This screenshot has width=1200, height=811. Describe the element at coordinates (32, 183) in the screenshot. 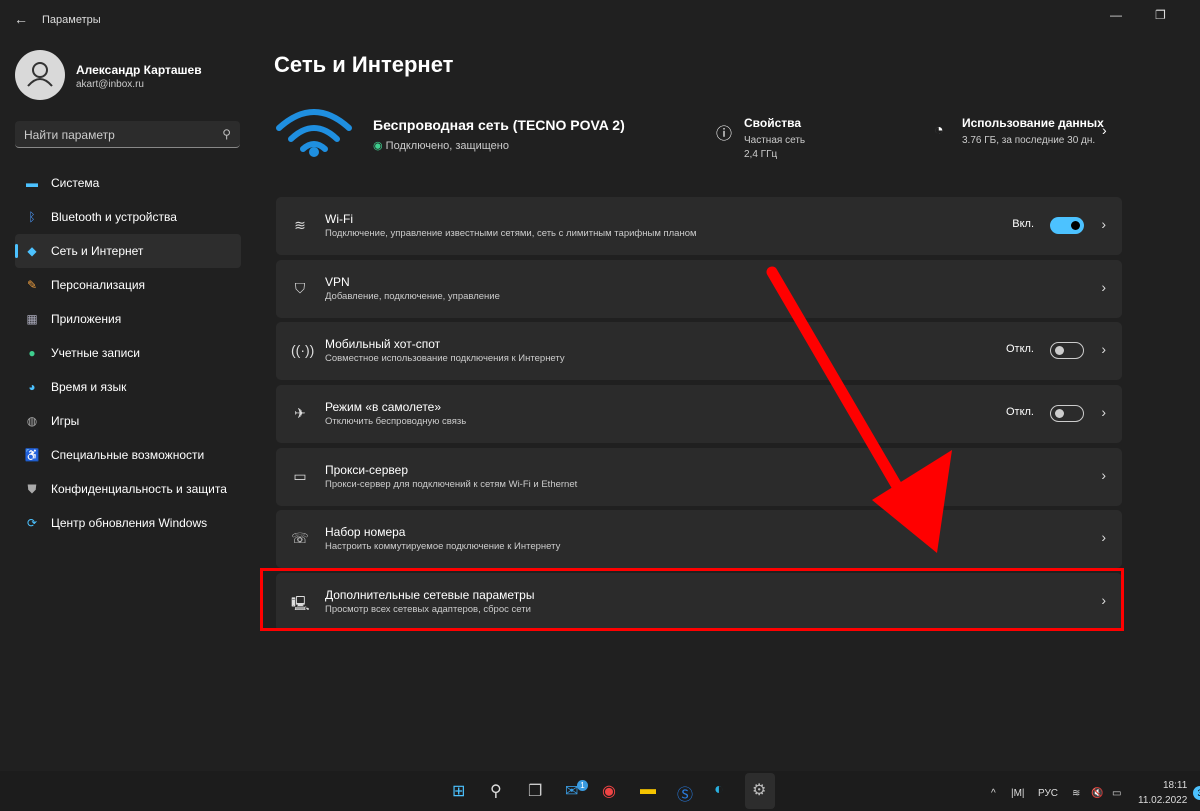

I see `monitor-icon: ▬` at that location.